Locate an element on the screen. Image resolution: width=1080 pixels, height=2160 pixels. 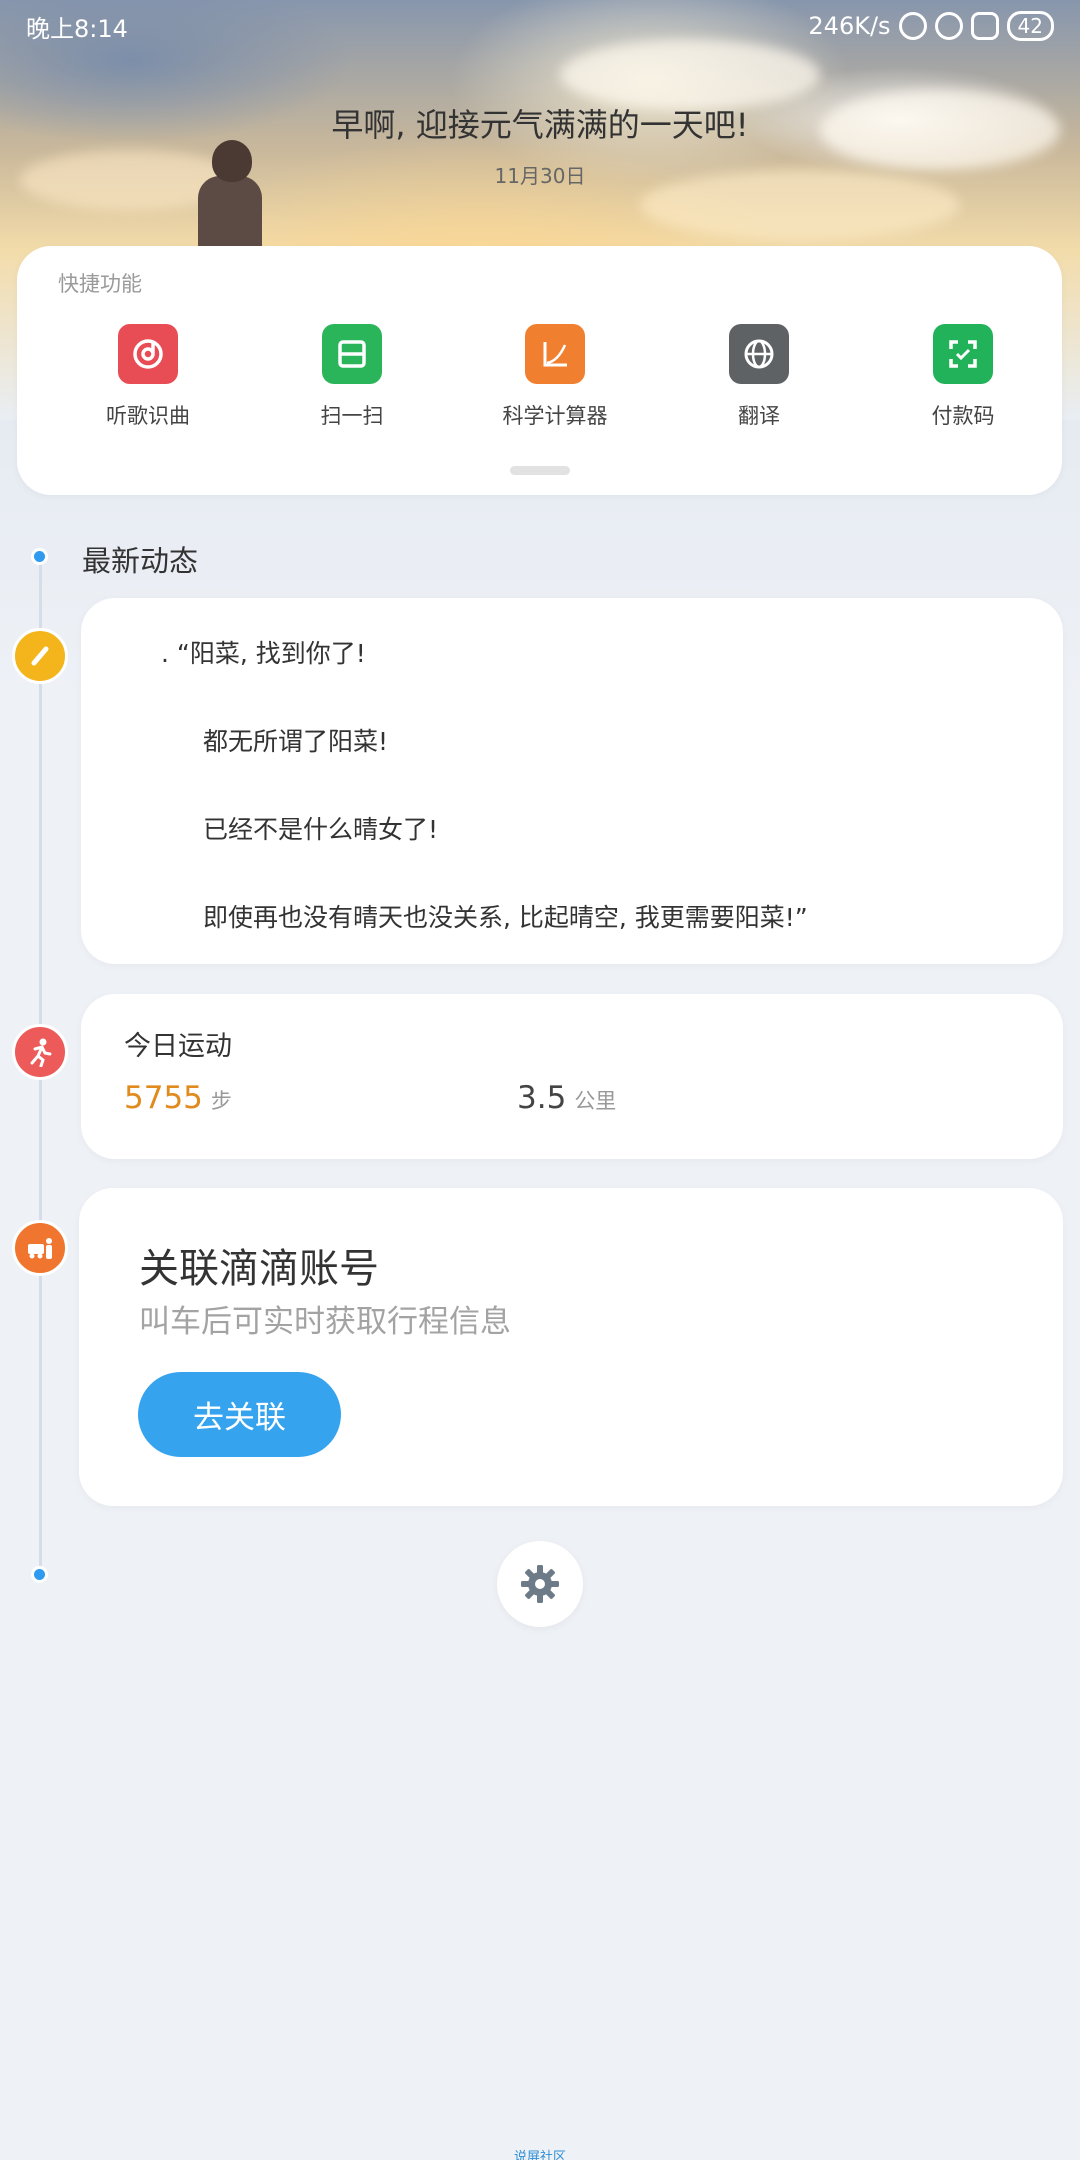
collapse-handle is located at coordinates (540, 470).